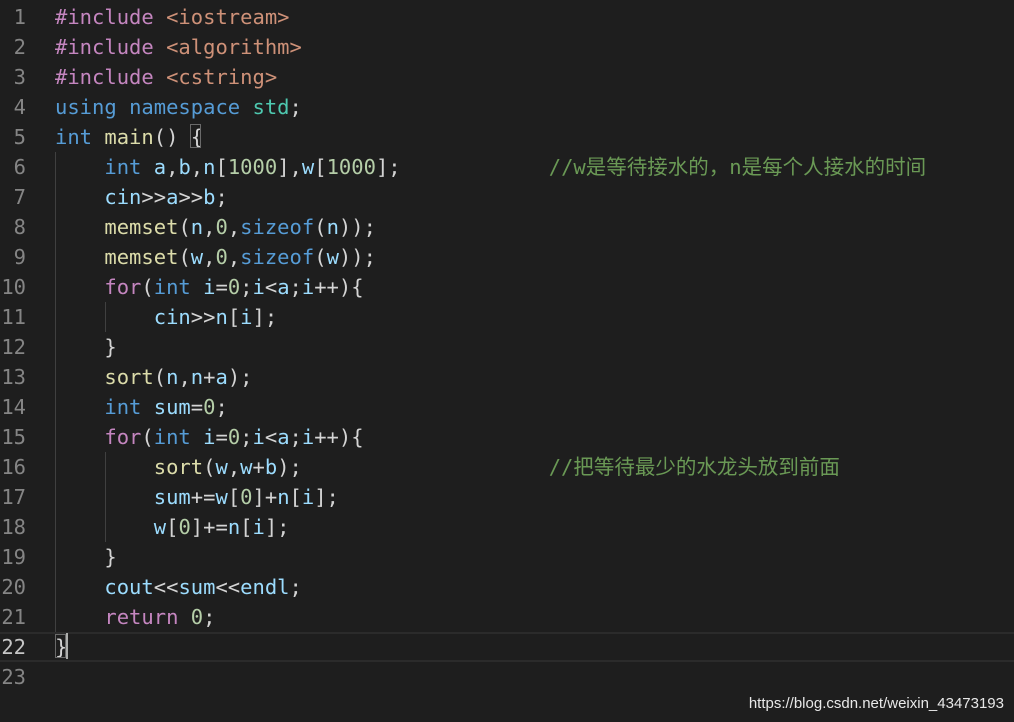 The height and width of the screenshot is (722, 1014). What do you see at coordinates (129, 377) in the screenshot?
I see `code-token: sort` at bounding box center [129, 377].